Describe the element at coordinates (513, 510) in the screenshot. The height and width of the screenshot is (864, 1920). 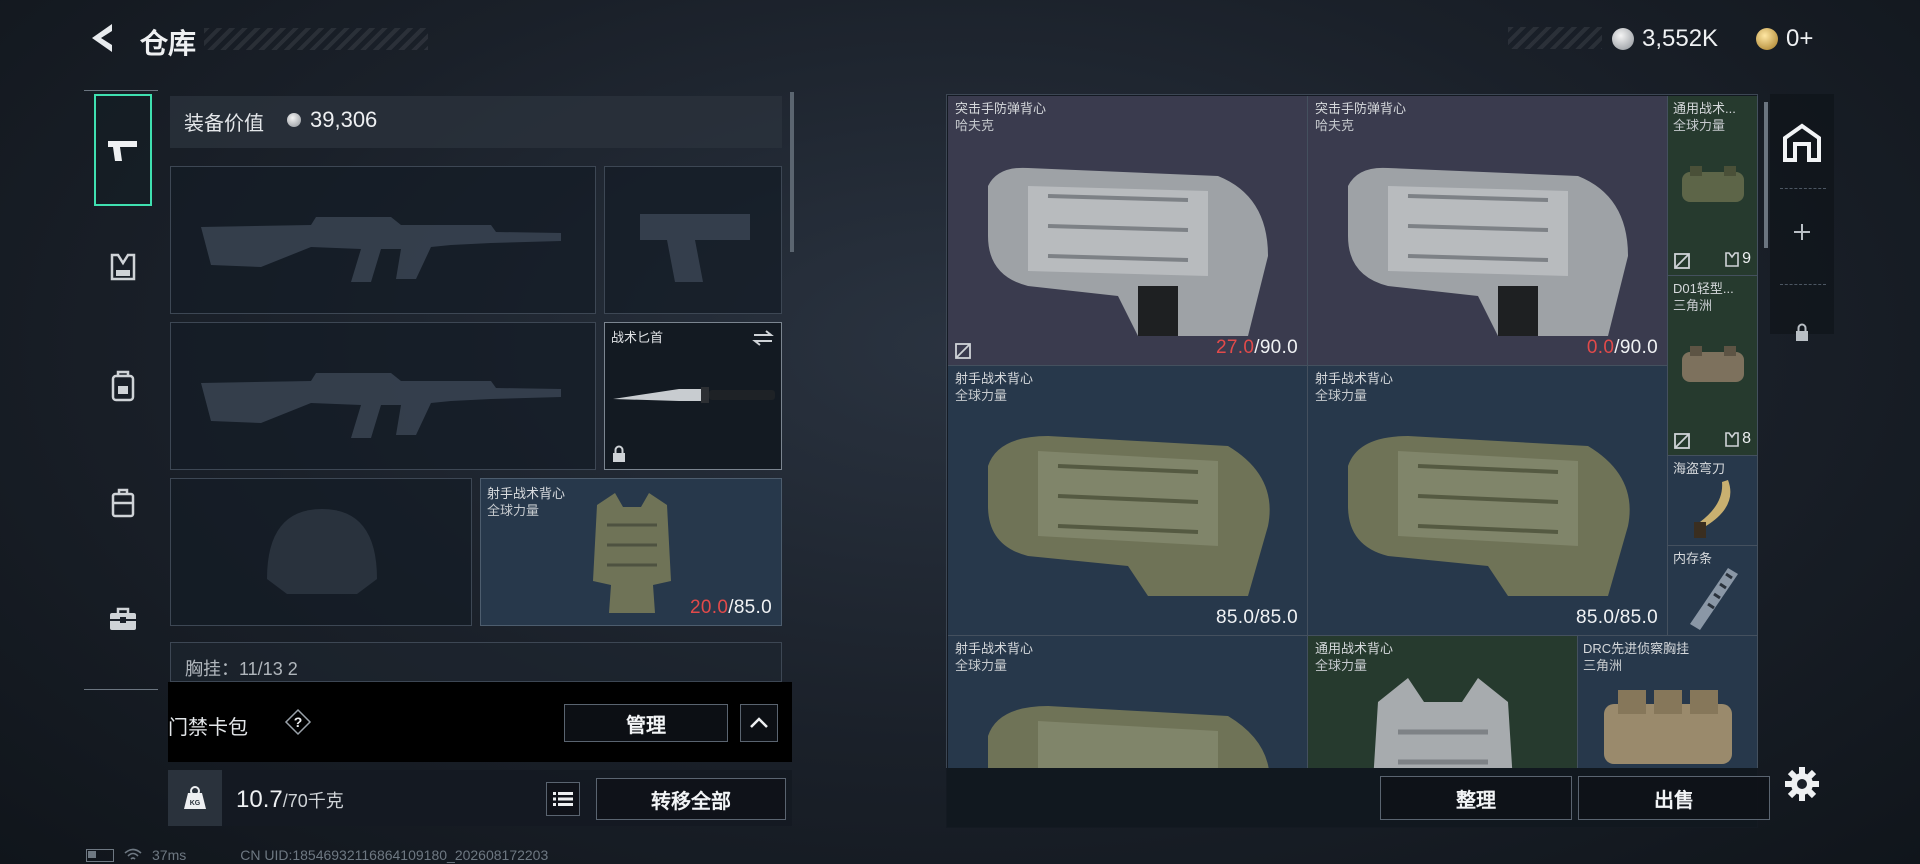
I see `armor-brand: 全球力量` at that location.